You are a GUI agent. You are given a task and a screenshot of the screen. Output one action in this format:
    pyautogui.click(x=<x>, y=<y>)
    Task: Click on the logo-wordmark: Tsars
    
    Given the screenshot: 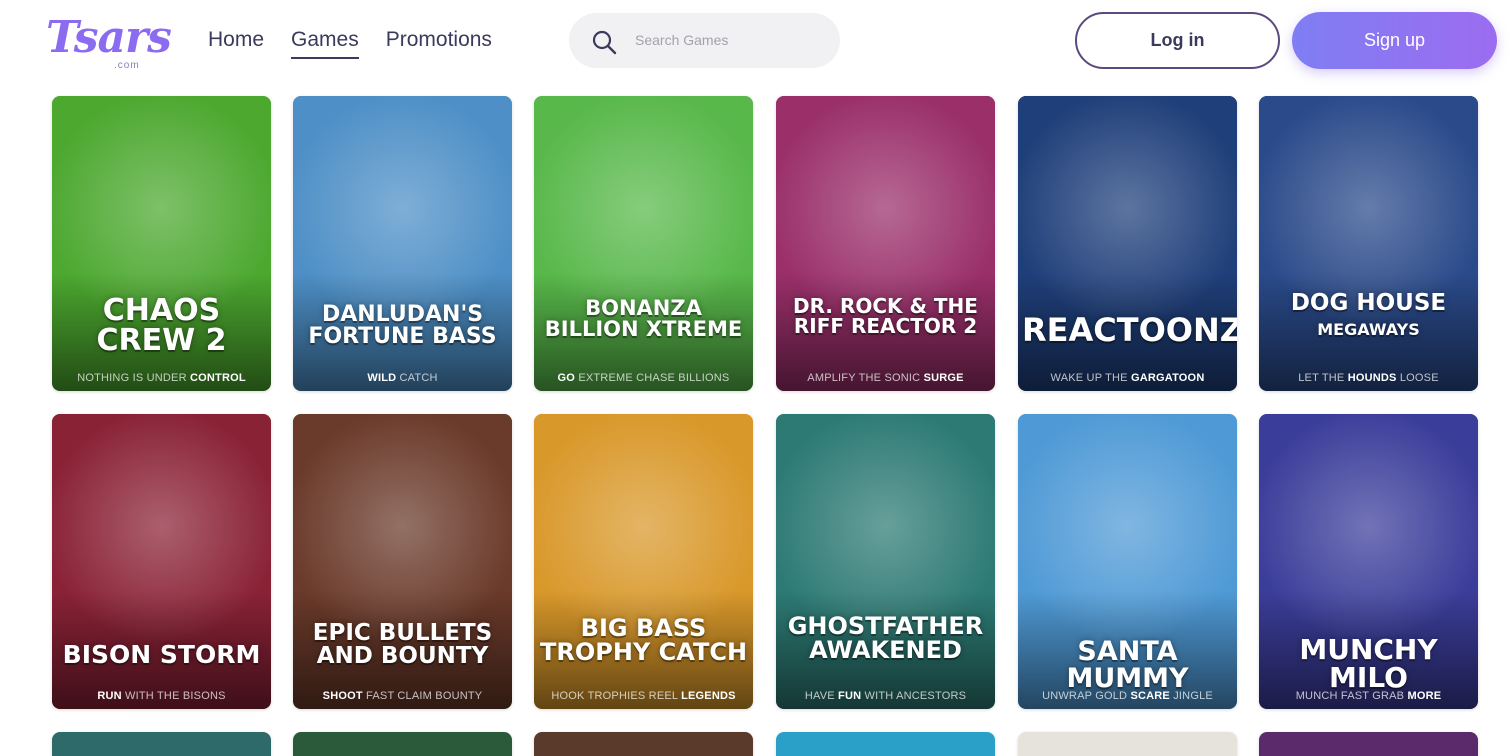 What is the action you would take?
    pyautogui.click(x=109, y=37)
    